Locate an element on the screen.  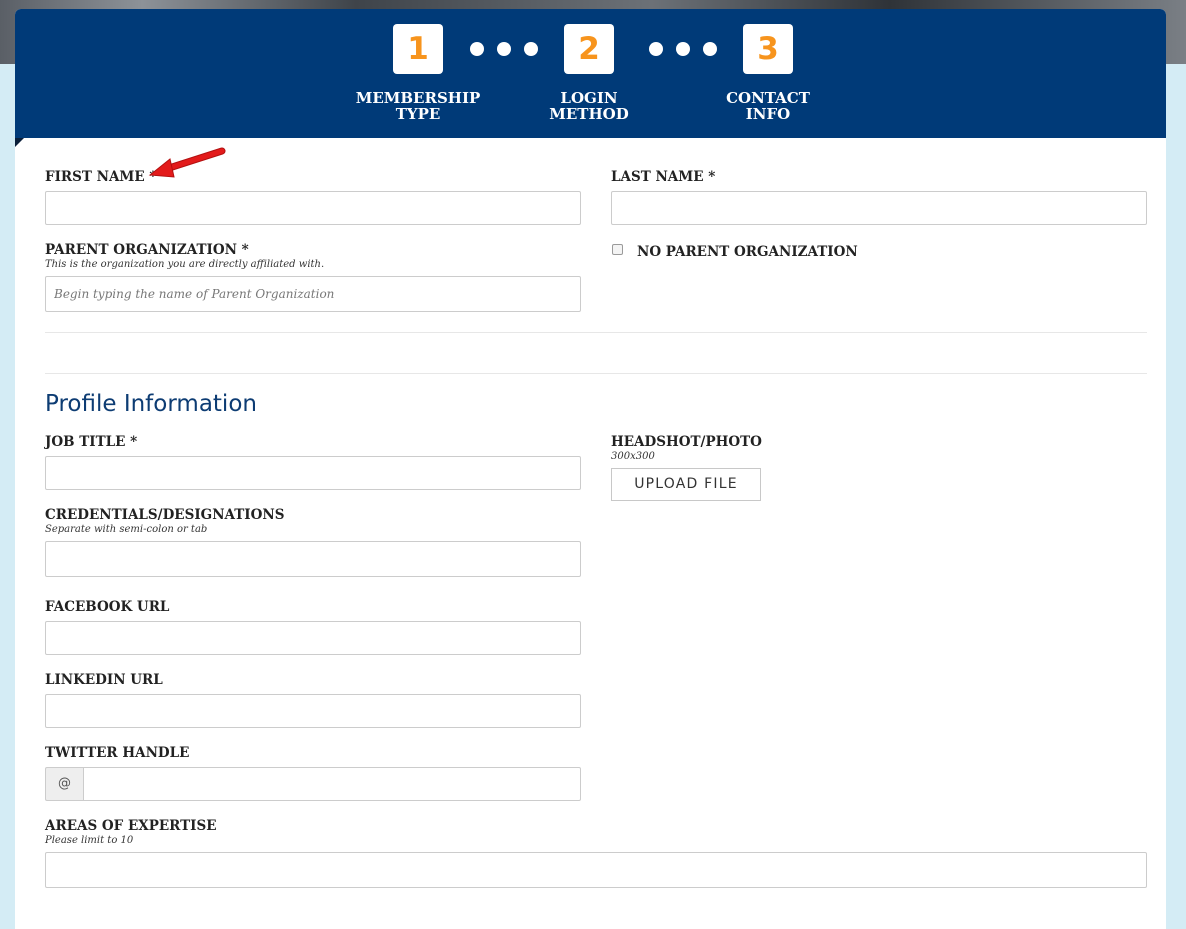
step-label: LOGIN METHOD is located at coordinates (589, 106).